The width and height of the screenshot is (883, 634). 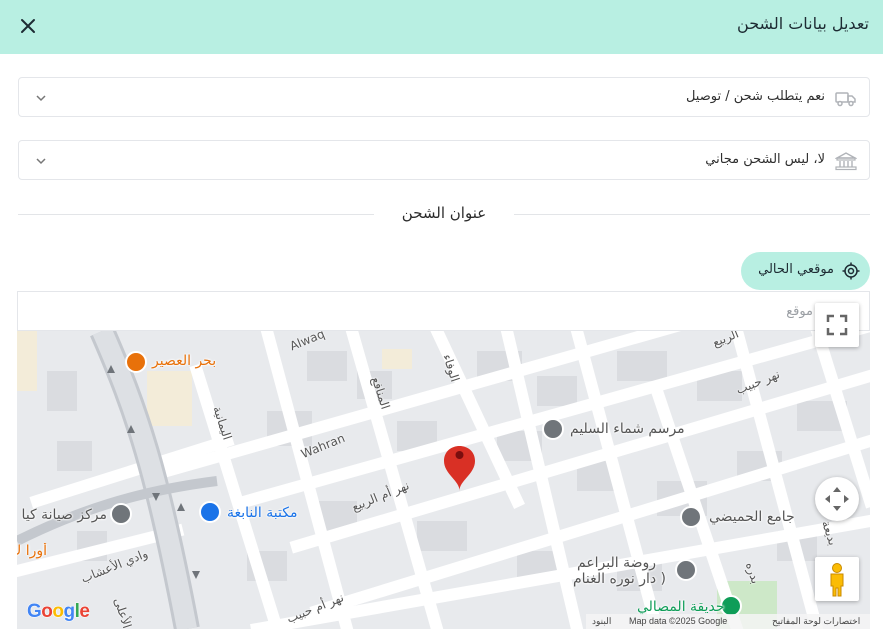 I want to click on section-divider-left, so click(x=196, y=214).